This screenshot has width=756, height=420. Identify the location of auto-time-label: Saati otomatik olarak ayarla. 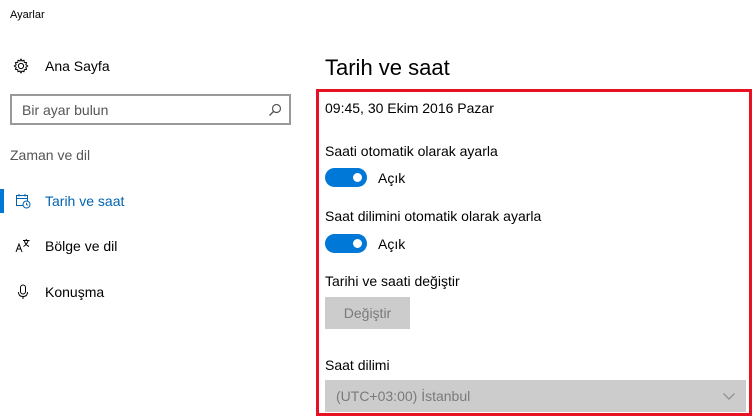
(411, 151).